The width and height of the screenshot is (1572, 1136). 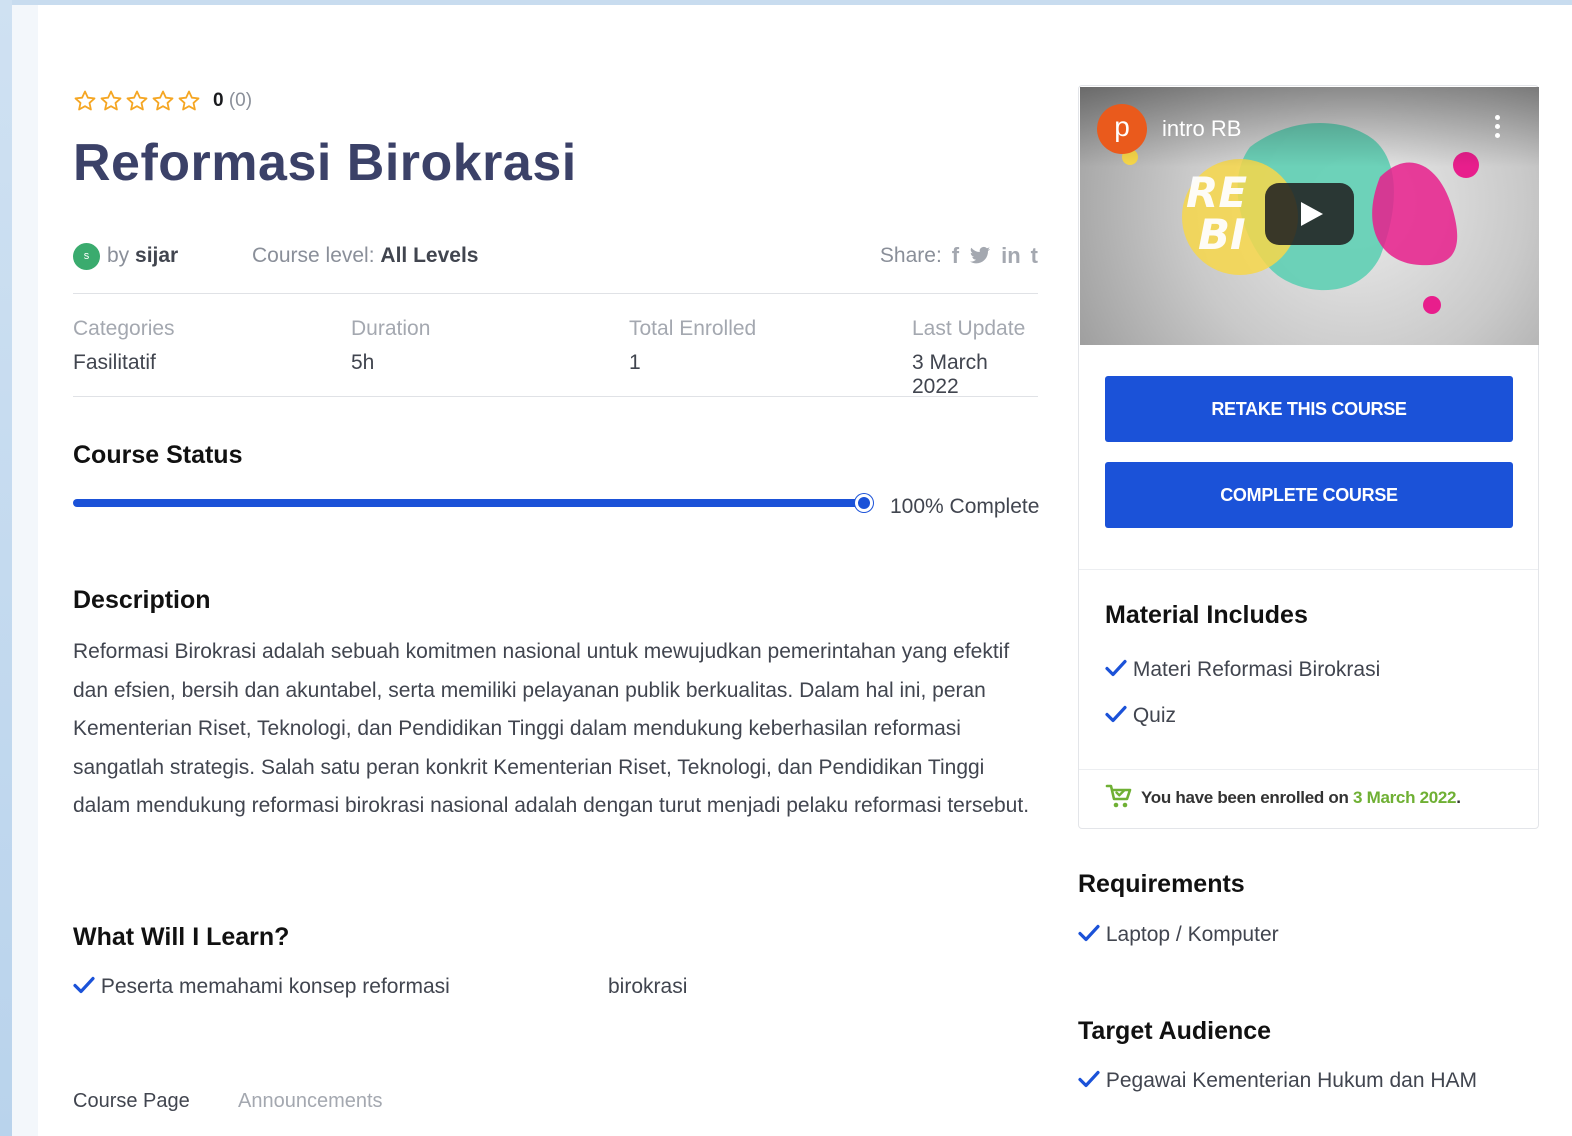 What do you see at coordinates (1034, 256) in the screenshot?
I see `tumblr-icon: t` at bounding box center [1034, 256].